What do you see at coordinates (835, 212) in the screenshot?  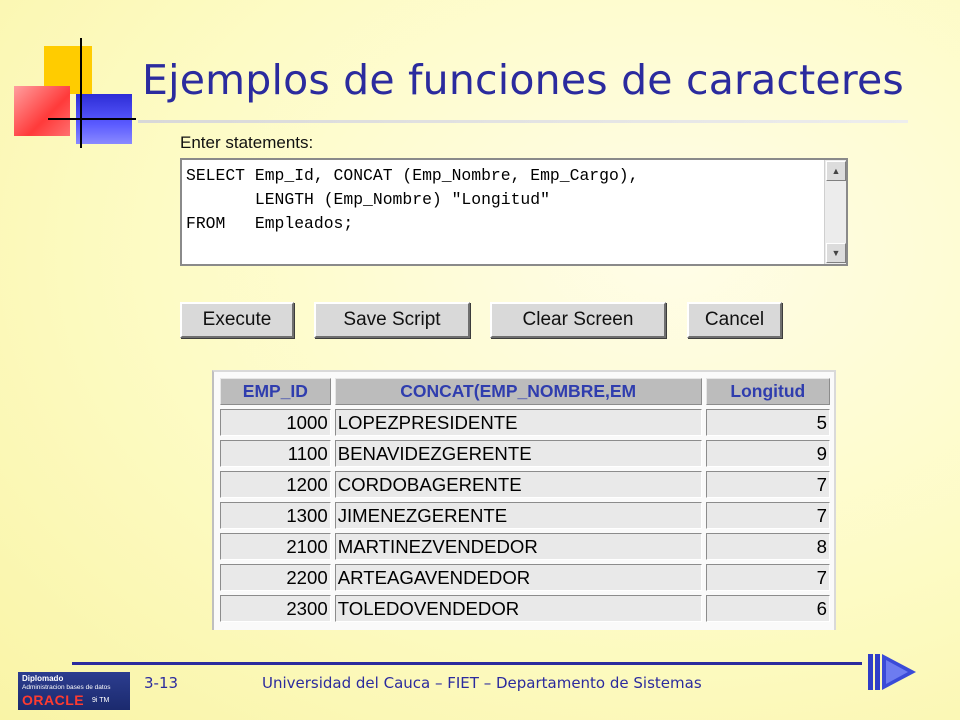 I see `editor-scrollbar: ▲ ▼` at bounding box center [835, 212].